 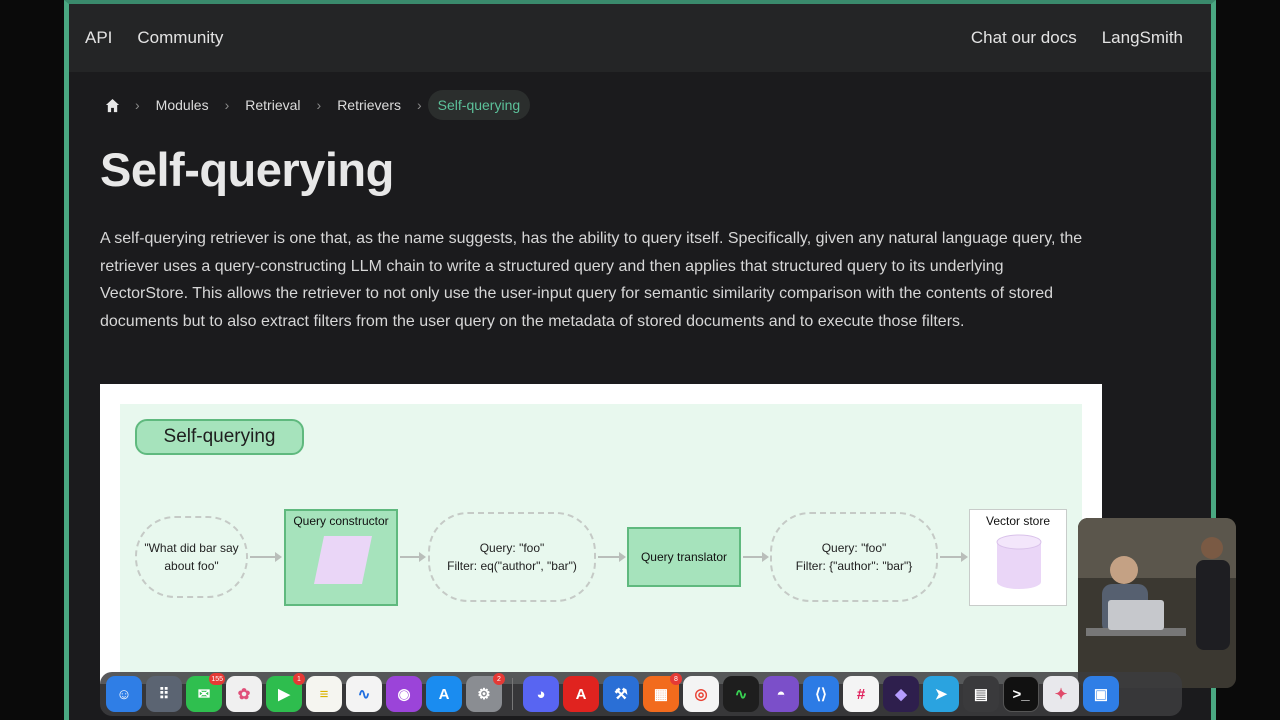 What do you see at coordinates (821, 694) in the screenshot?
I see `vscode-icon: ⟨⟩` at bounding box center [821, 694].